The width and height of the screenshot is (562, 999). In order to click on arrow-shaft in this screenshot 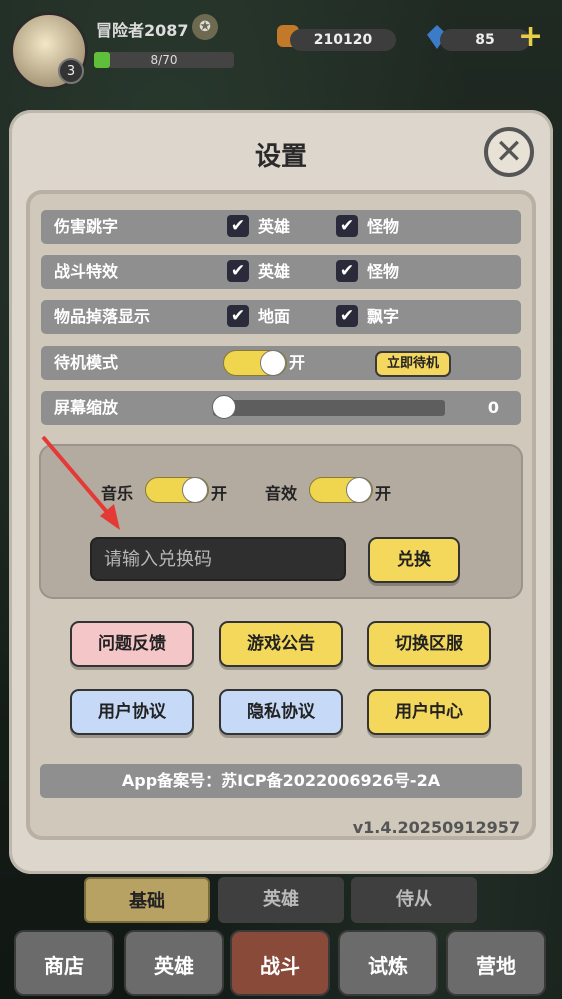, I will do `click(77, 477)`.